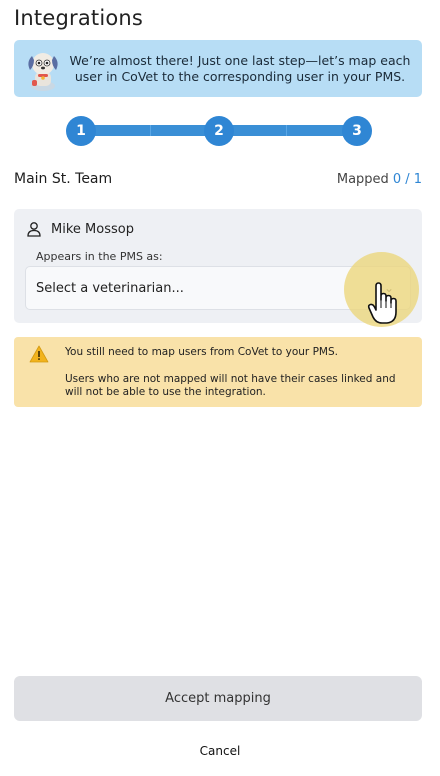 Image resolution: width=440 pixels, height=776 pixels. I want to click on dog-mascot-icon, so click(43, 71).